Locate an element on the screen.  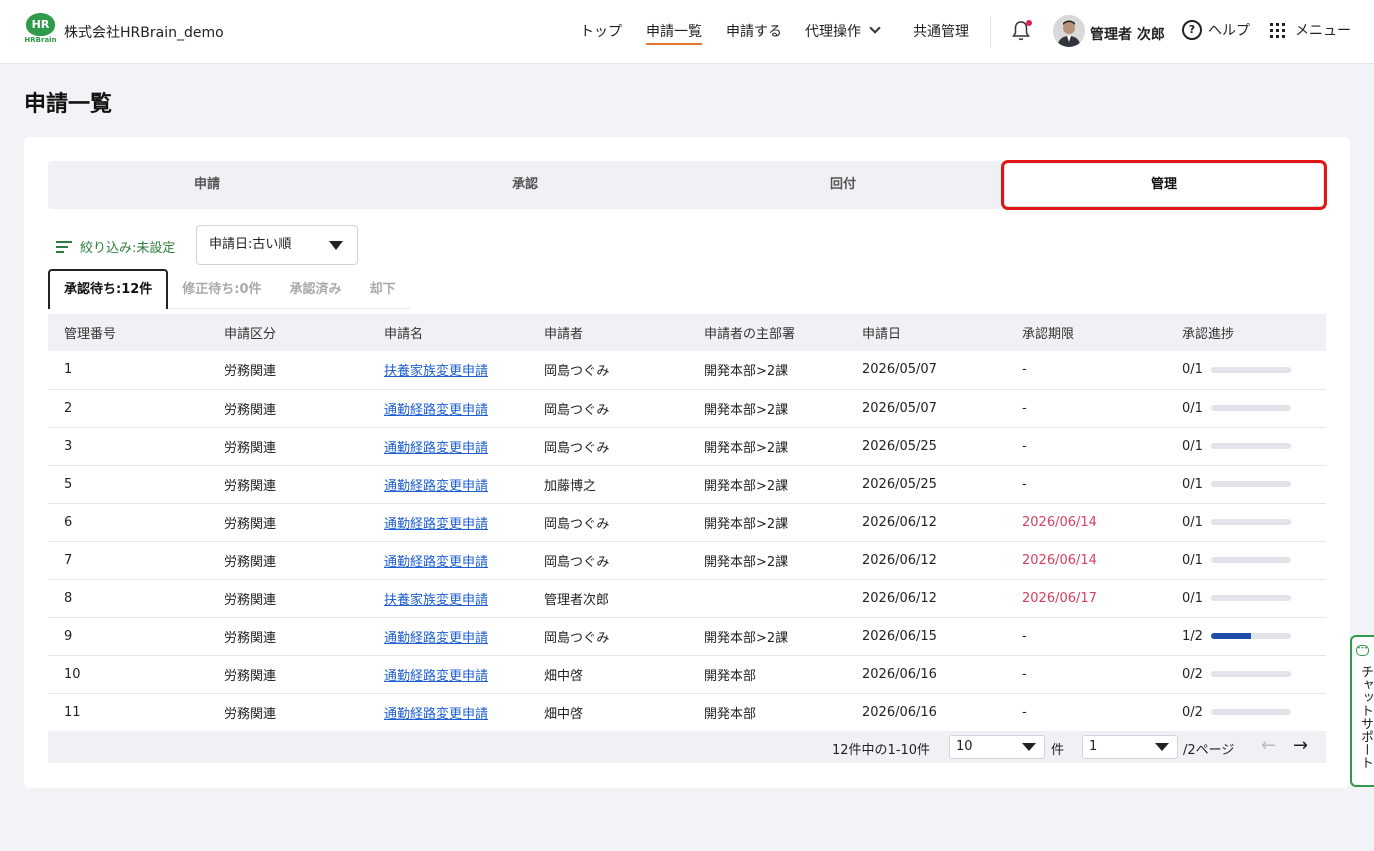
progress-text: 0/2 is located at coordinates (1192, 712).